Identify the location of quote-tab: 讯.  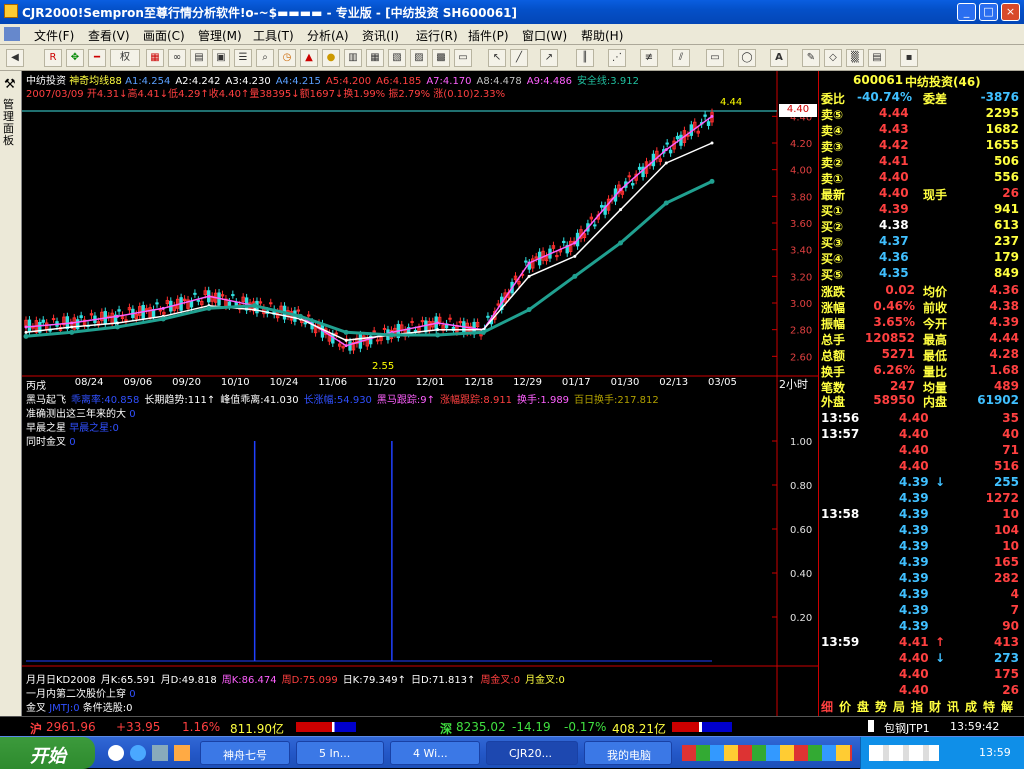
(953, 706).